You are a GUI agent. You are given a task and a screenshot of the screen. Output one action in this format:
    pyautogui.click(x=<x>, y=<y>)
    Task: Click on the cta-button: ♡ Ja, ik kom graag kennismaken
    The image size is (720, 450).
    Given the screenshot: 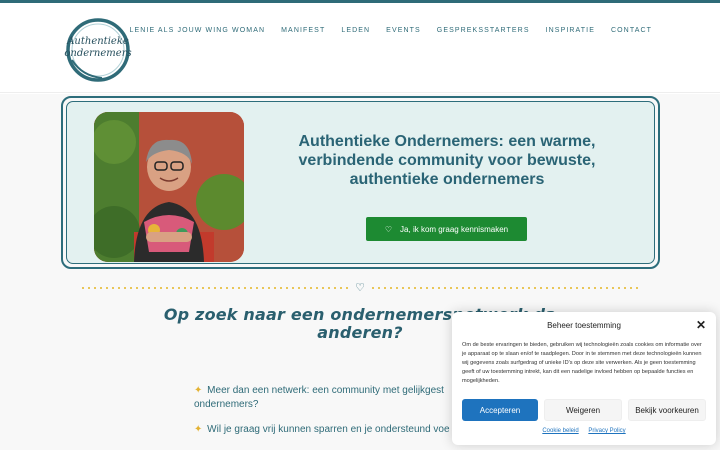 What is the action you would take?
    pyautogui.click(x=446, y=229)
    